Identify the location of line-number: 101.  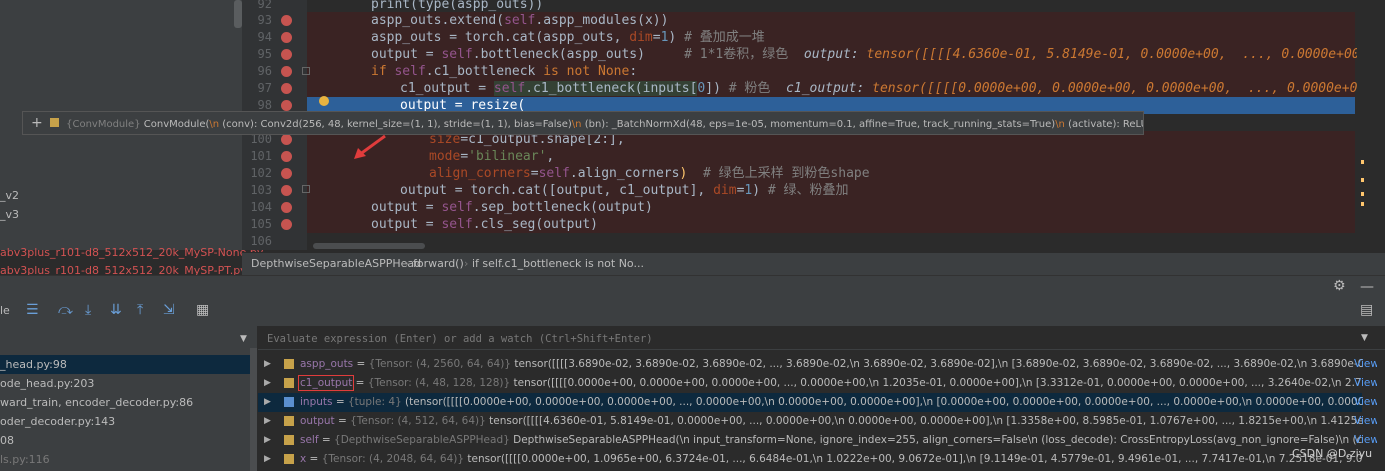
(261, 156).